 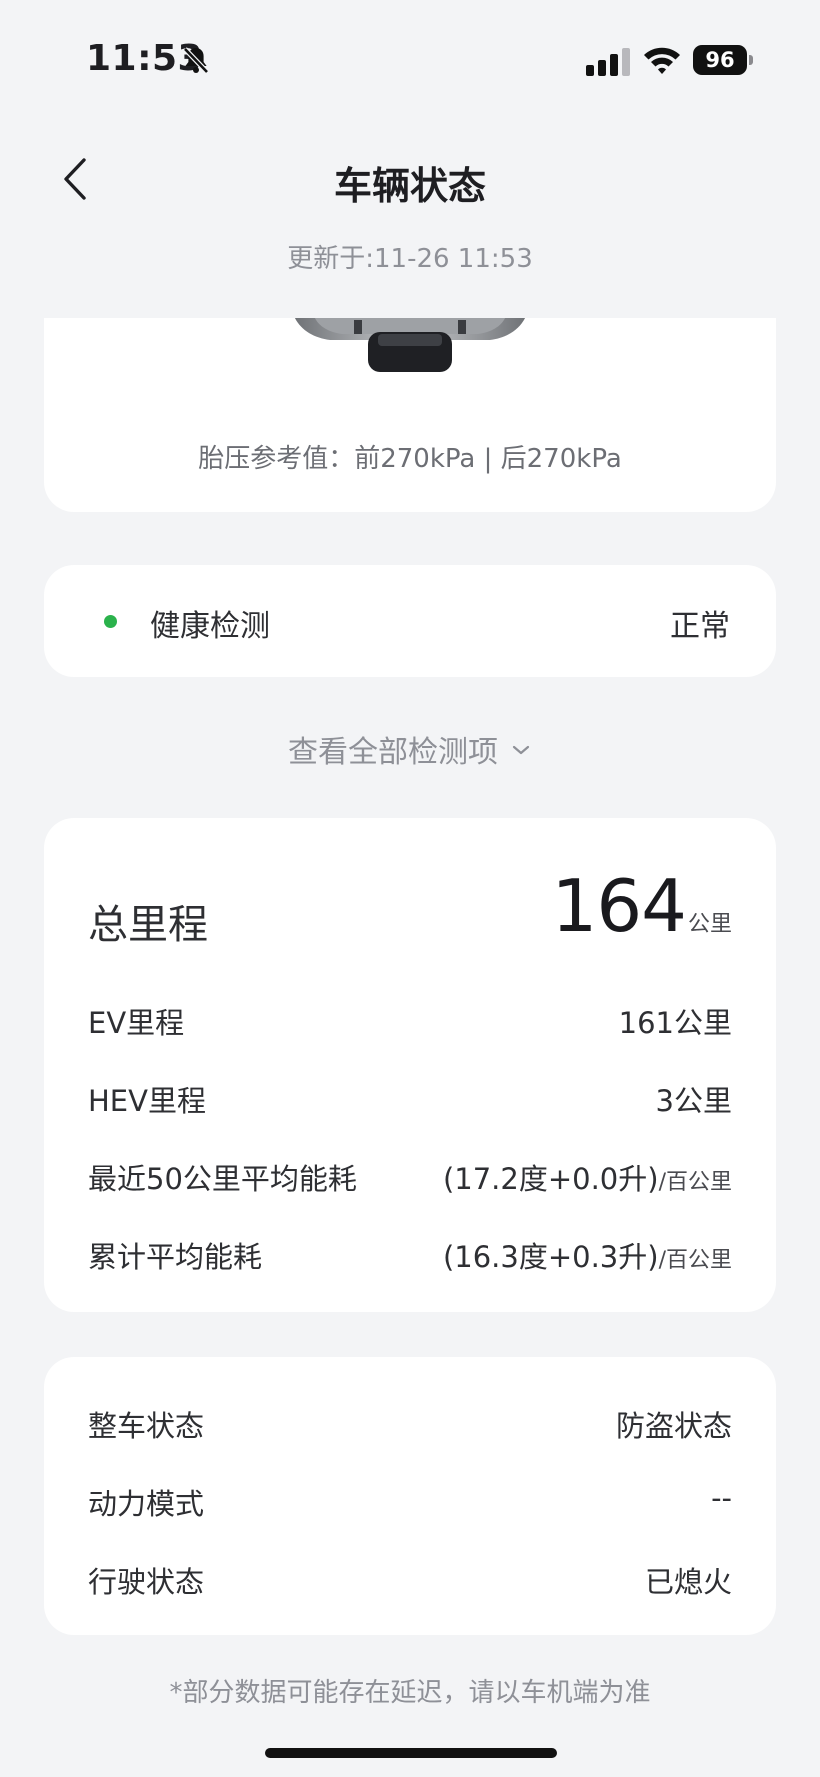 What do you see at coordinates (410, 1579) in the screenshot?
I see `state-row-driving: 行驶状态 已熄火` at bounding box center [410, 1579].